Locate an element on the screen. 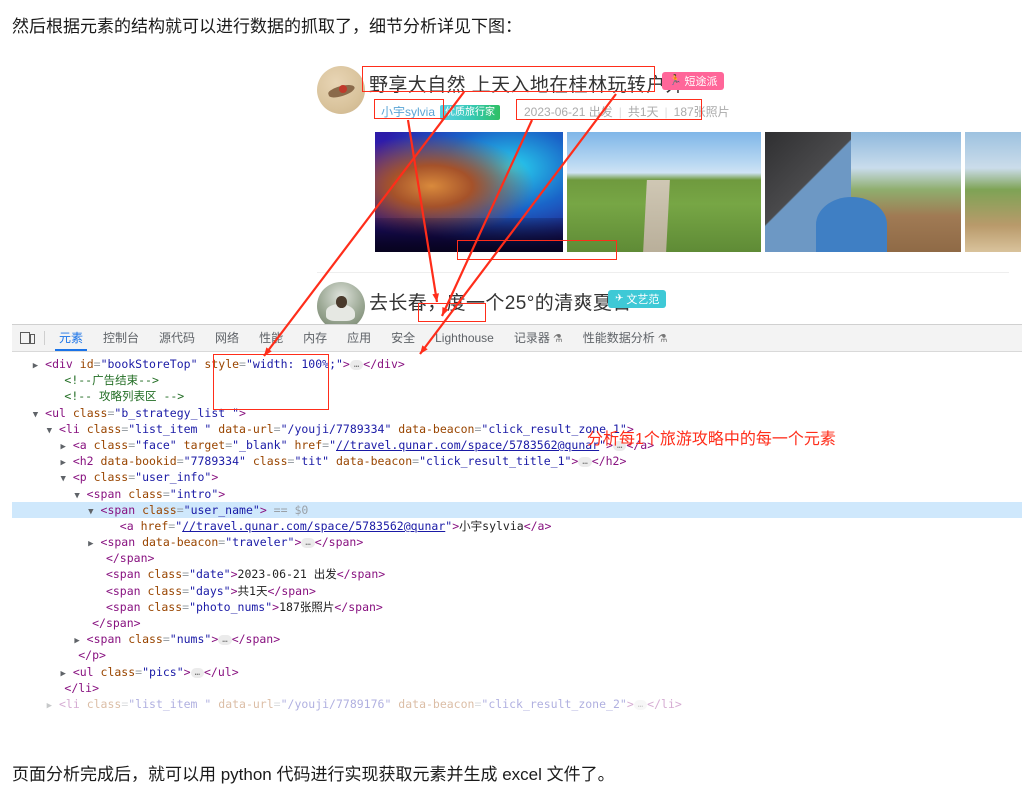 The width and height of the screenshot is (1034, 808). thumbnail-dirt-road is located at coordinates (664, 192).